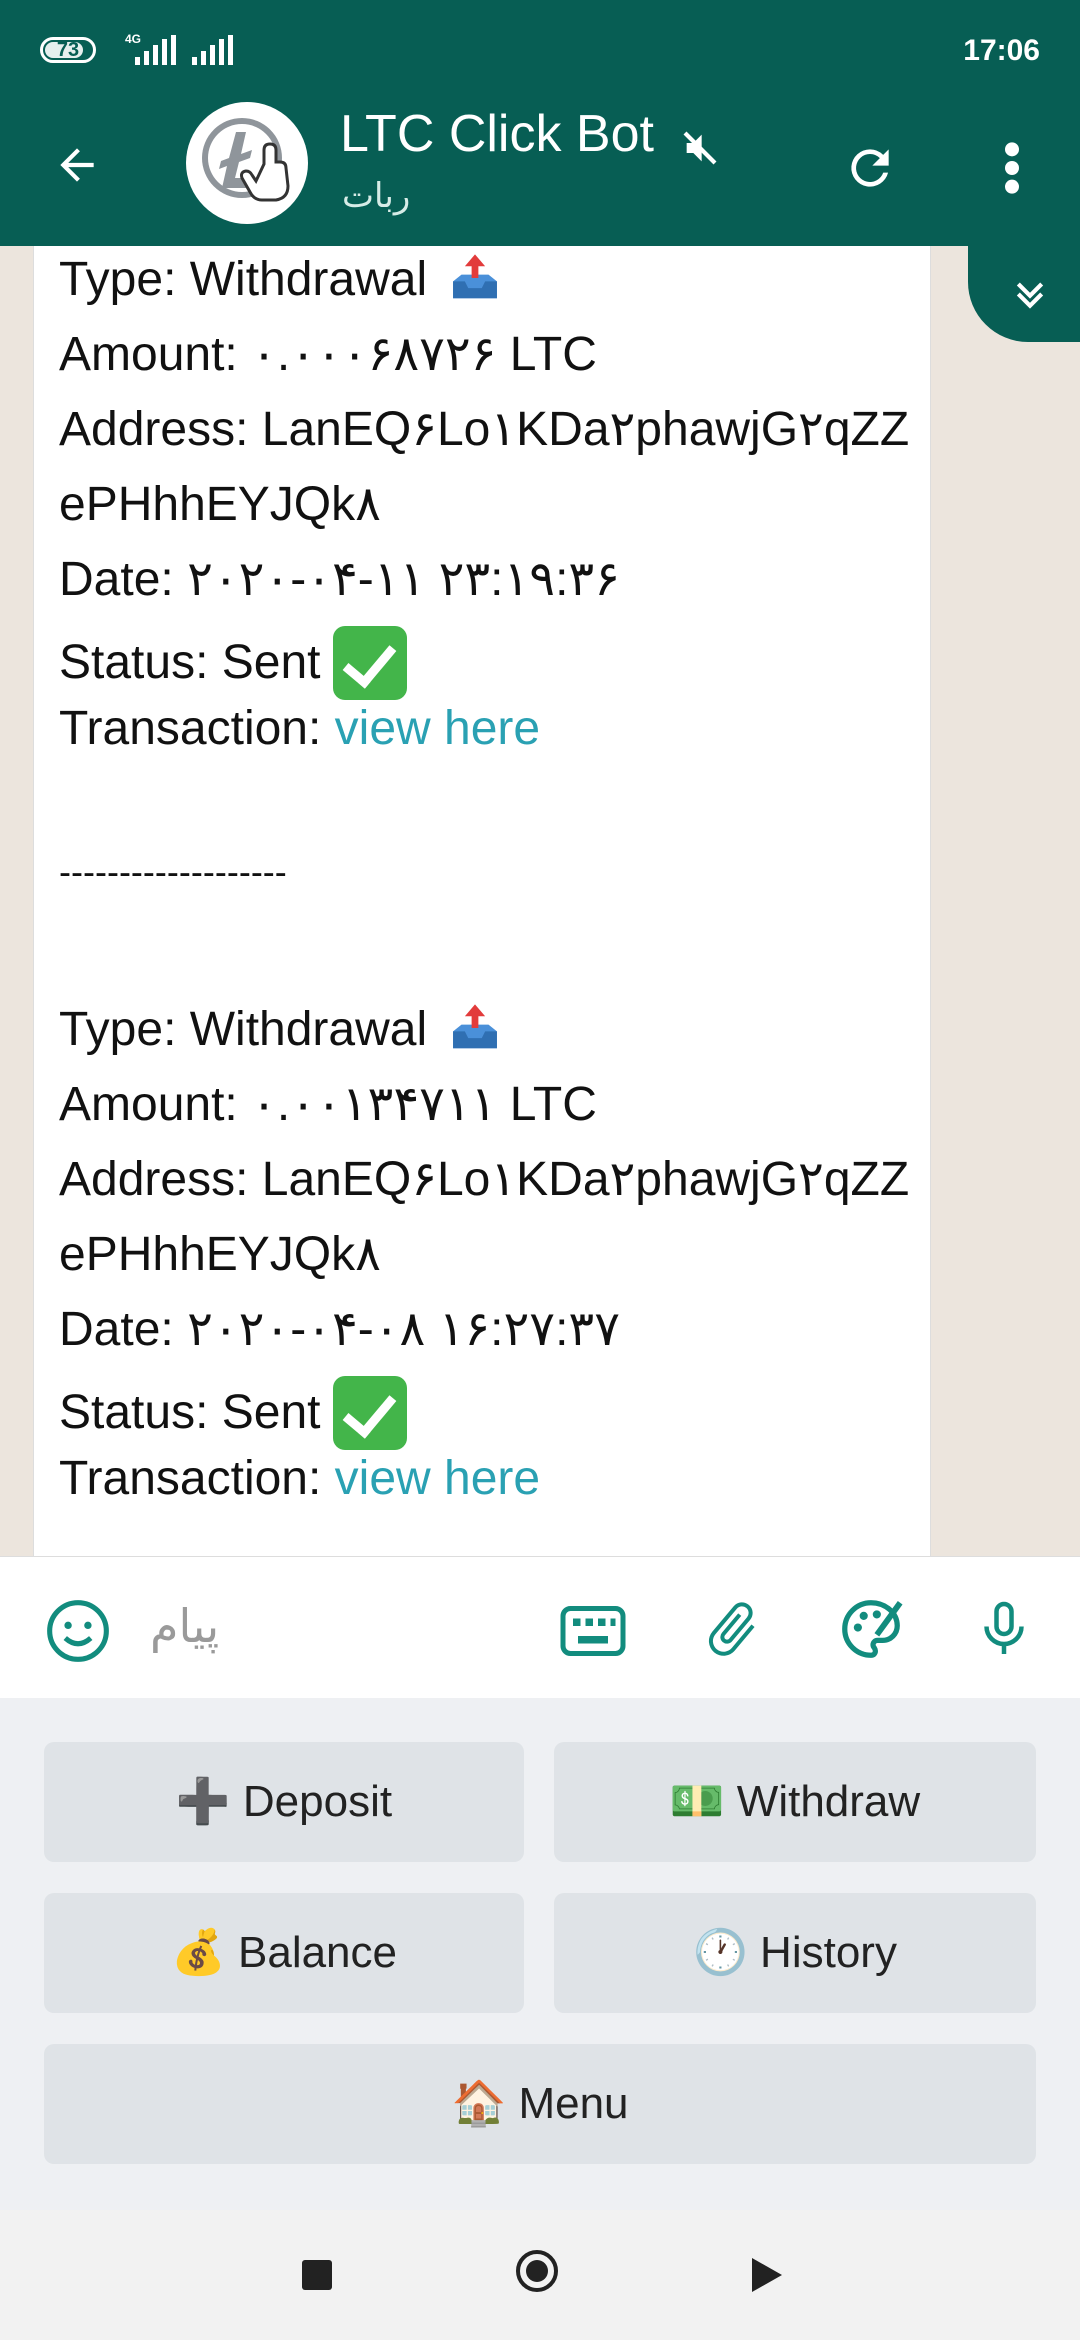 The image size is (1080, 2340). Describe the element at coordinates (233, 1413) in the screenshot. I see `message-status-2: Status: Sent` at that location.